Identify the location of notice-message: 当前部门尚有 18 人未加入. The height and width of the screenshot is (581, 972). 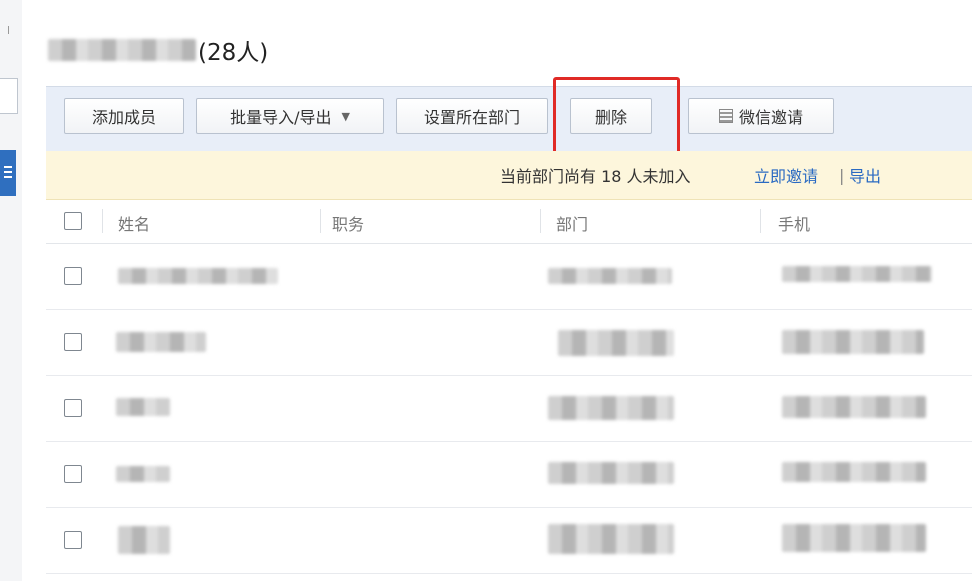
(595, 176).